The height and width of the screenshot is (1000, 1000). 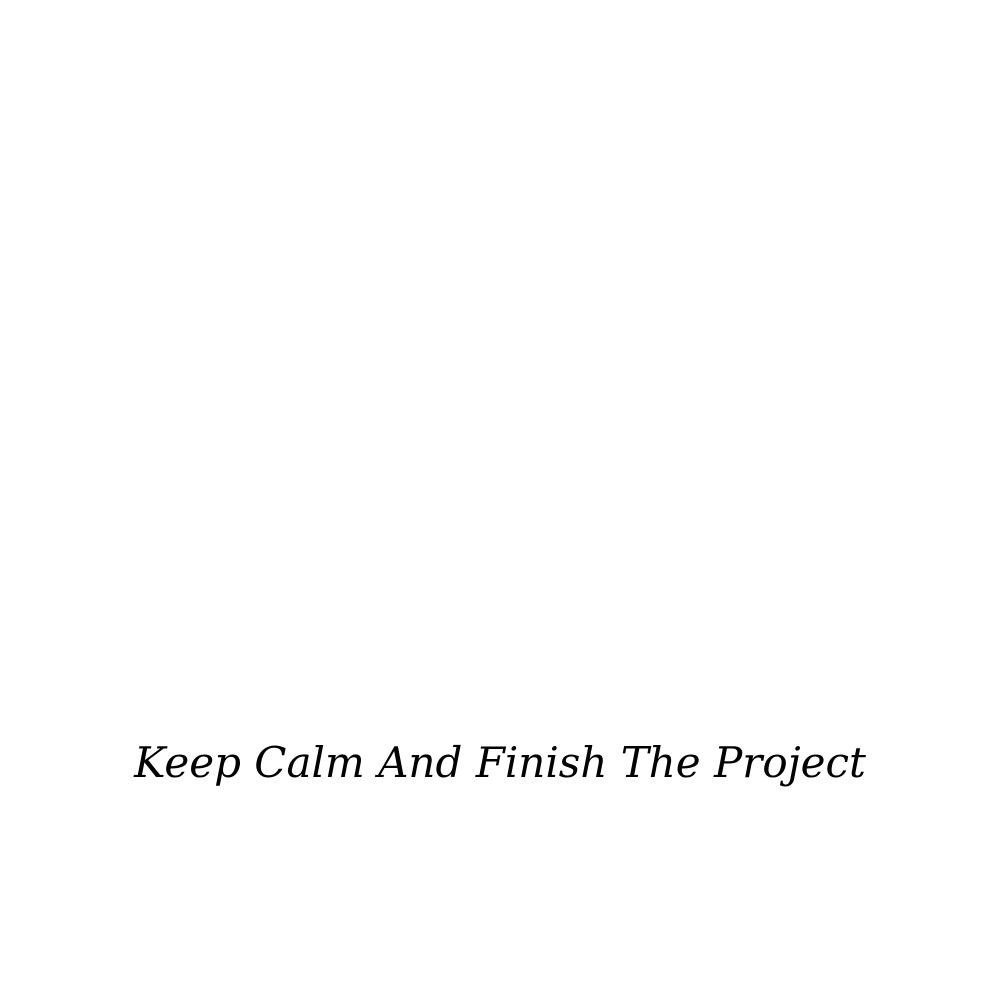 I want to click on caption-text: Keep Calm And Finish The Project, so click(x=500, y=762).